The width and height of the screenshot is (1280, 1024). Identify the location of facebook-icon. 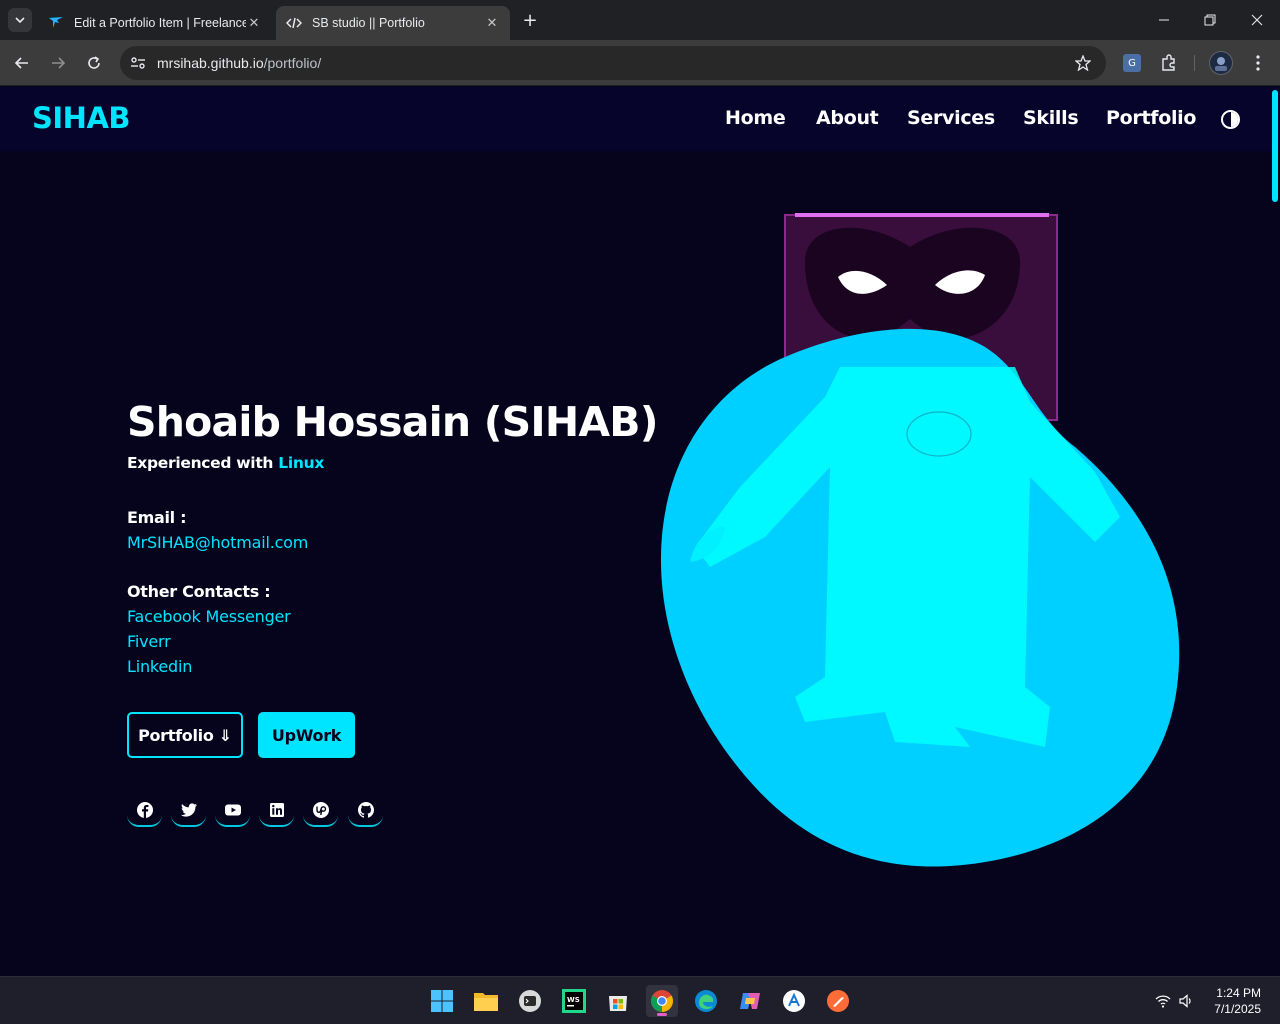
(144, 810).